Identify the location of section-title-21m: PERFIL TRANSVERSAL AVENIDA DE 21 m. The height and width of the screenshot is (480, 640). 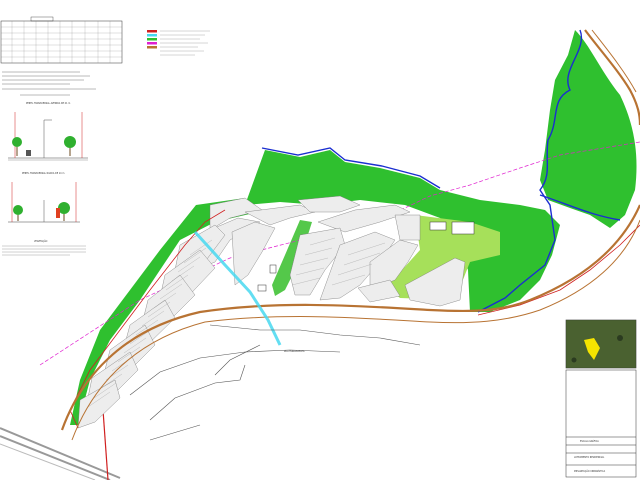
(48, 103).